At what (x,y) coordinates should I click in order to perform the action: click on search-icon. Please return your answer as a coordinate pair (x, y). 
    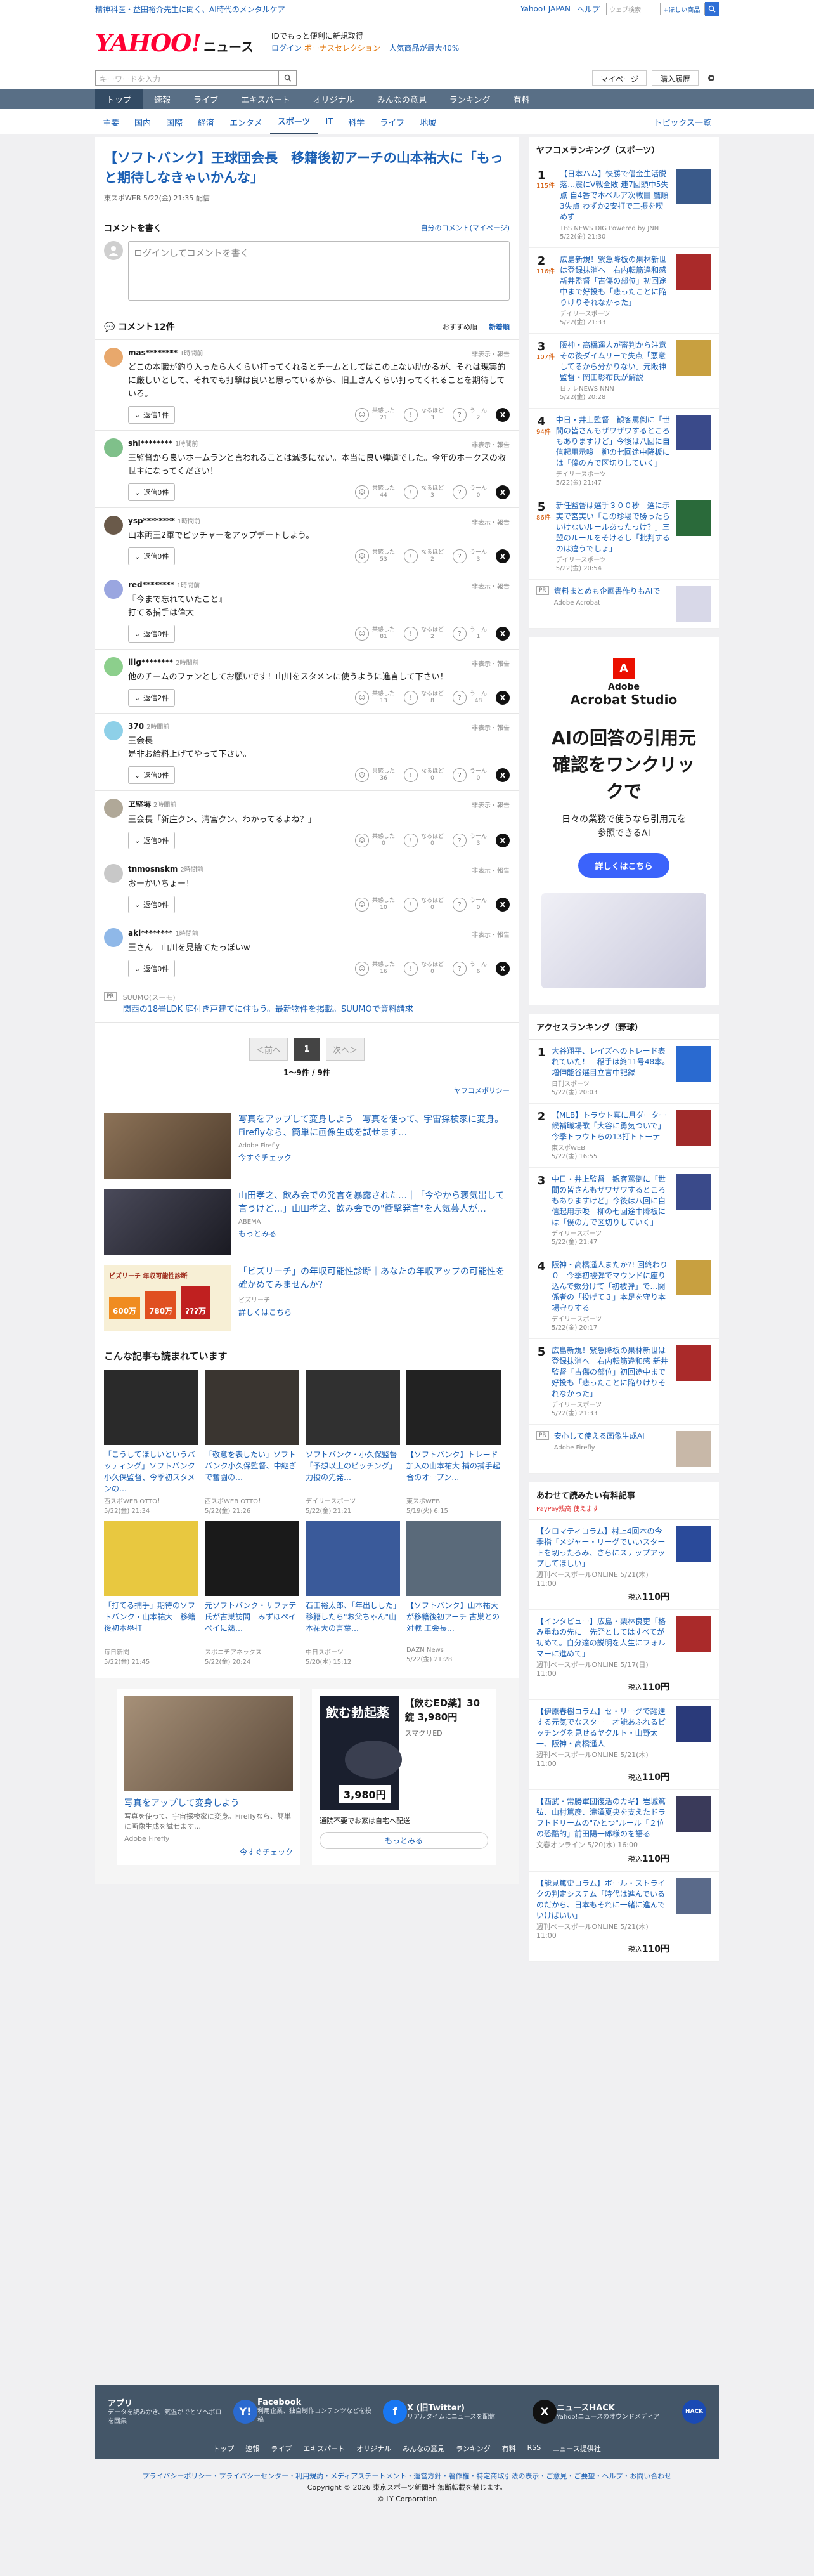
    Looking at the image, I should click on (712, 9).